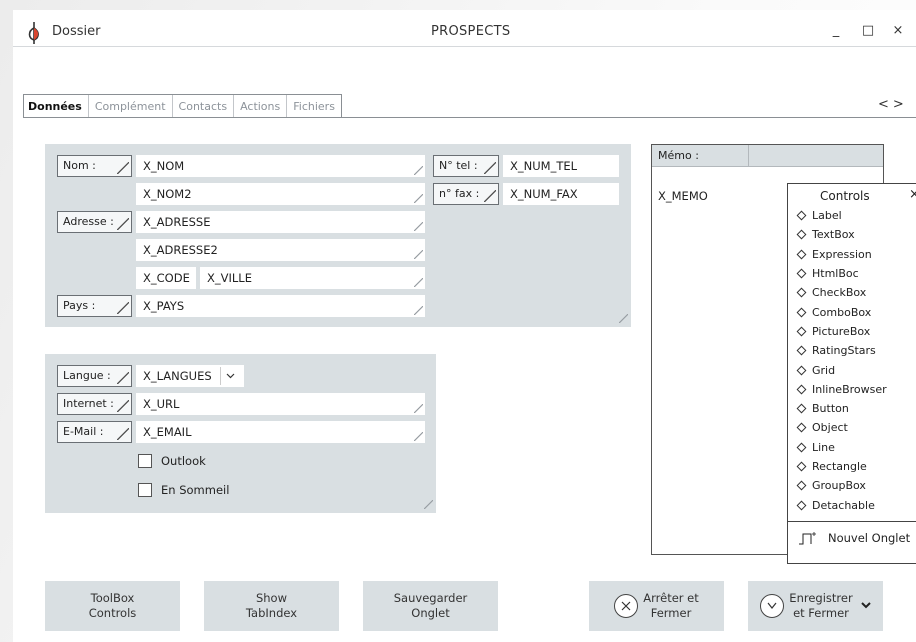 The width and height of the screenshot is (916, 642). What do you see at coordinates (312, 278) in the screenshot?
I see `ville-field: X_VILLE` at bounding box center [312, 278].